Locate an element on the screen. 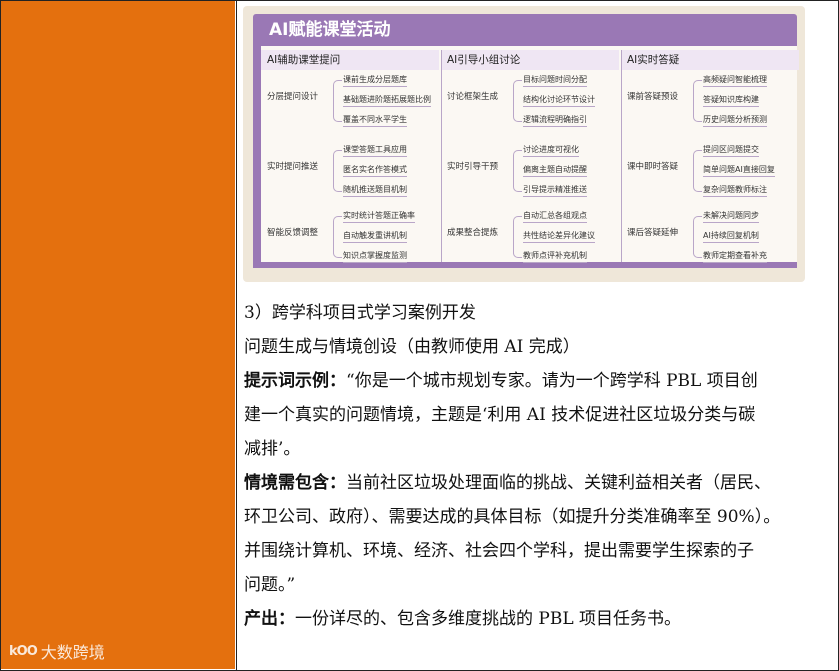 The image size is (839, 671). context-line-1: 情境需包含：当前社区垃圾处理面临的挑战、关键利益相关者（居民、 is located at coordinates (539, 483).